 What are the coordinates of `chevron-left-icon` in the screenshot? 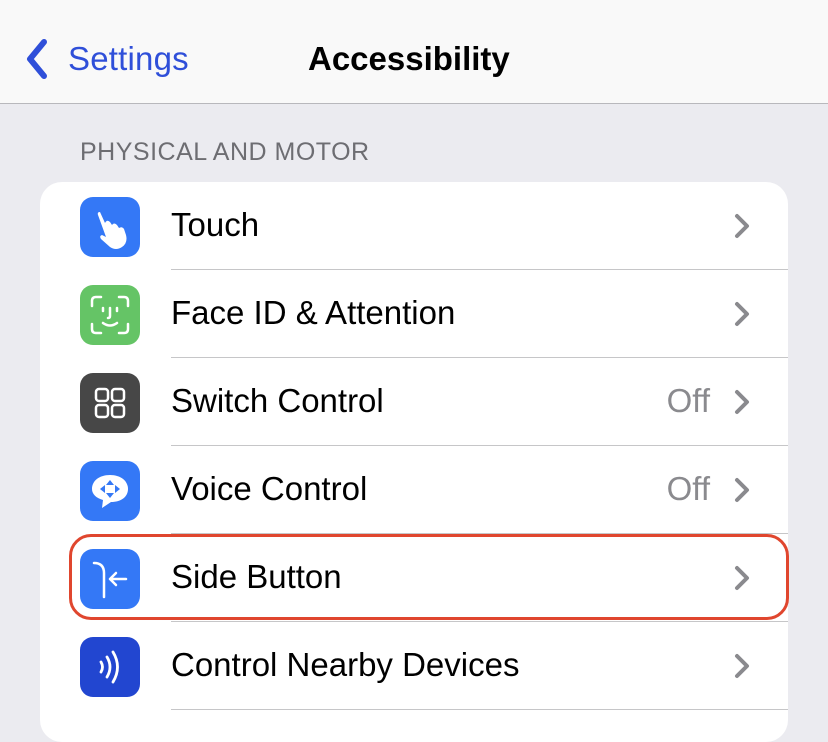 It's located at (37, 59).